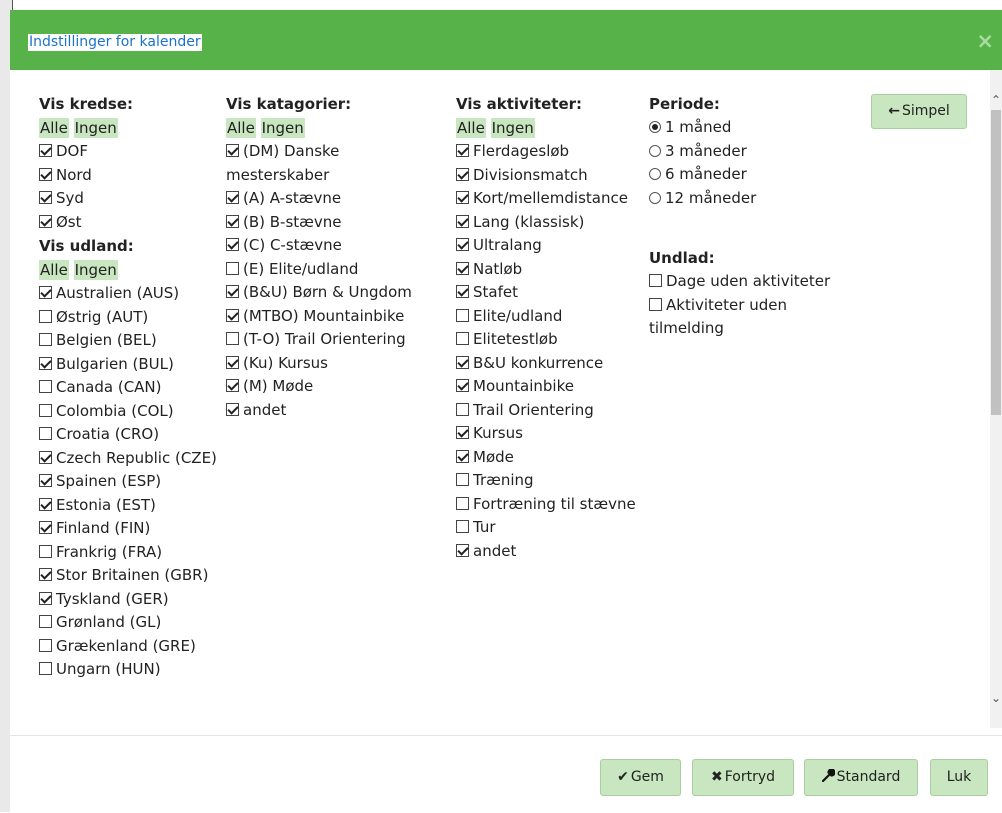 This screenshot has width=1002, height=813. Describe the element at coordinates (749, 152) in the screenshot. I see `radio-option: 3 måneder` at that location.